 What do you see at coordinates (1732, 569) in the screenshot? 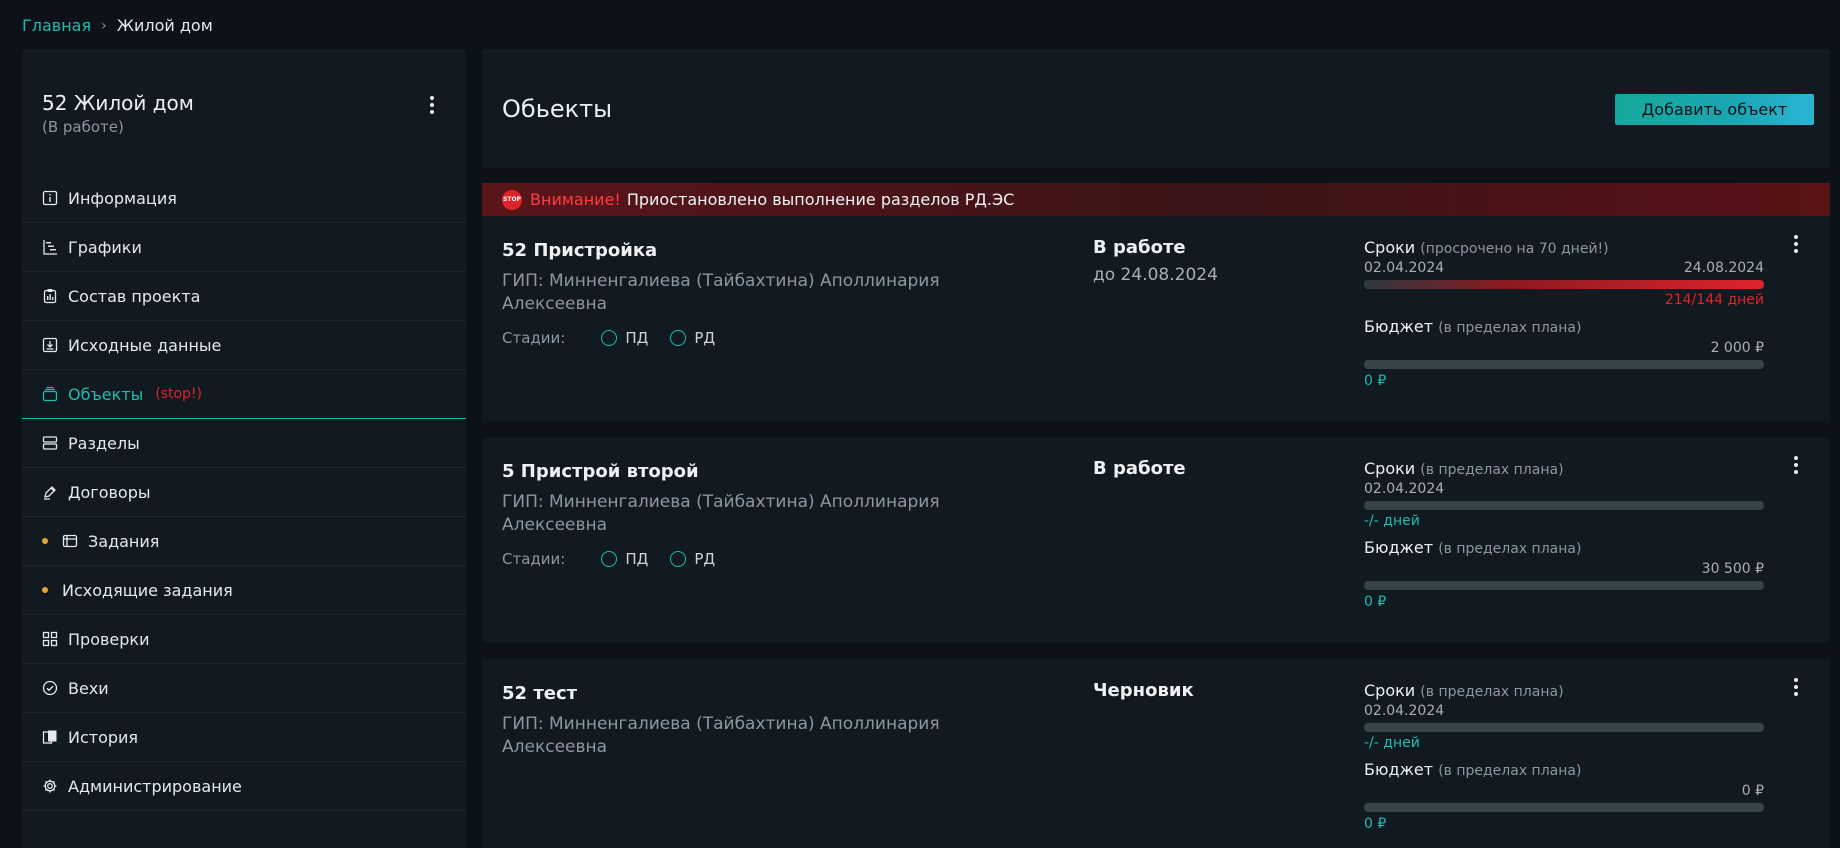
I see `budget-total: 30 500 ₽` at bounding box center [1732, 569].